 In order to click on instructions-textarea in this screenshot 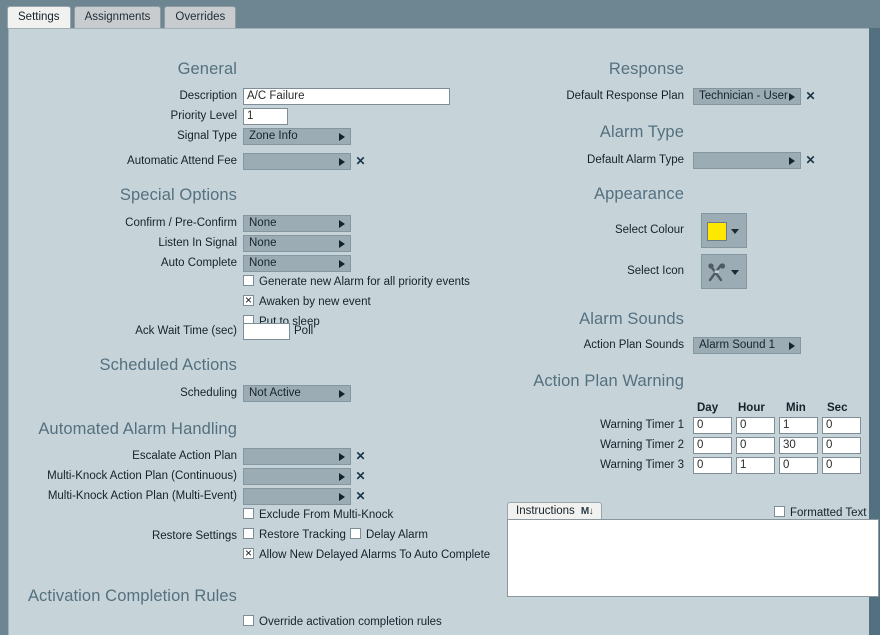, I will do `click(693, 558)`.